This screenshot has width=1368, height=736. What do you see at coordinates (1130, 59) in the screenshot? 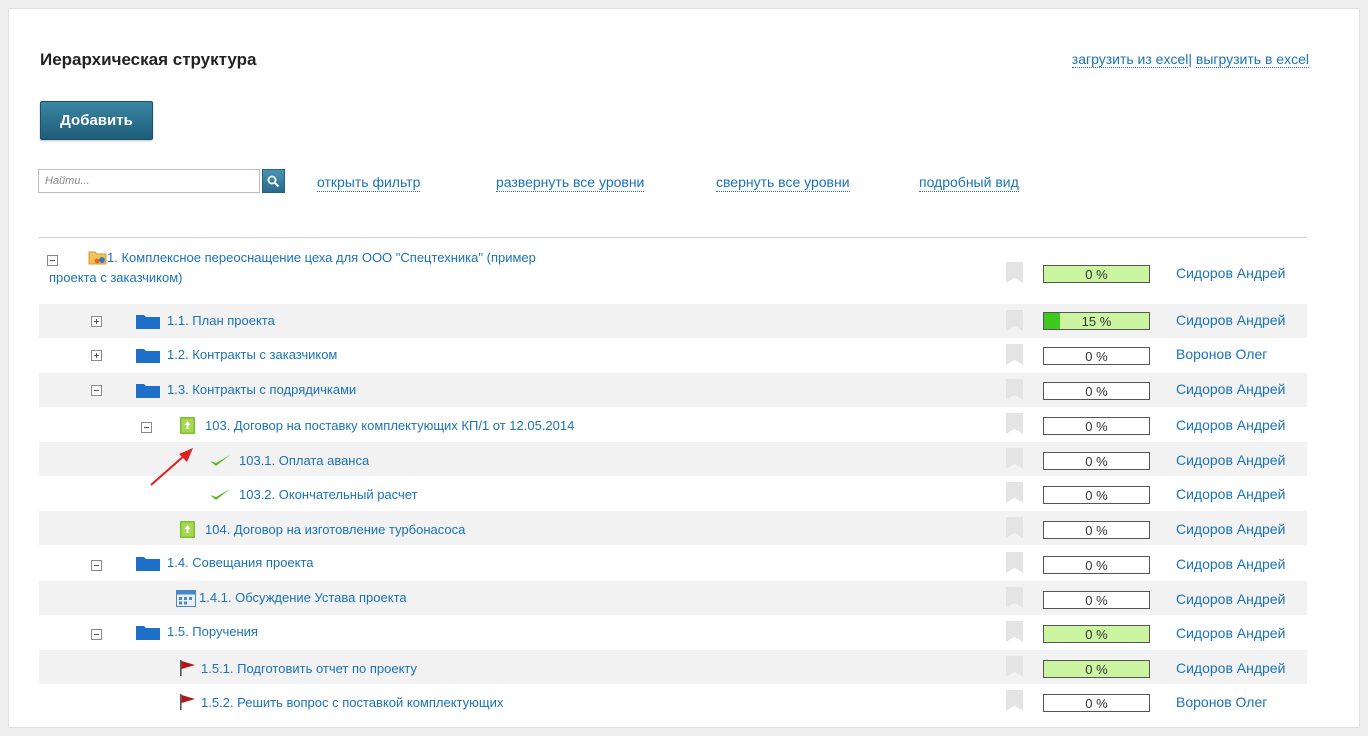
I see `load-from-excel-link: загрузить из excel` at bounding box center [1130, 59].